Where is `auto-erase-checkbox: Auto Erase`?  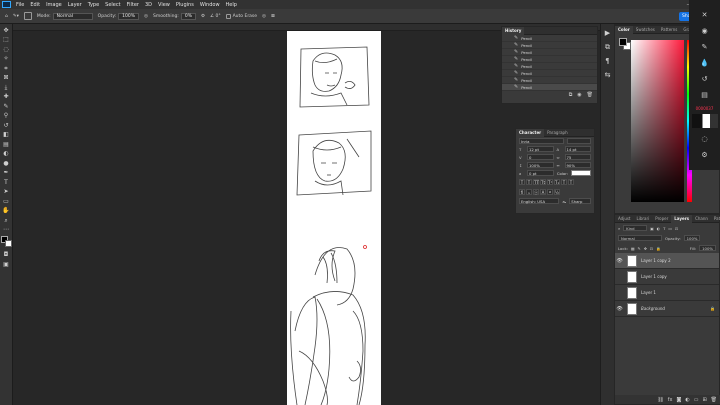 auto-erase-checkbox: Auto Erase is located at coordinates (241, 16).